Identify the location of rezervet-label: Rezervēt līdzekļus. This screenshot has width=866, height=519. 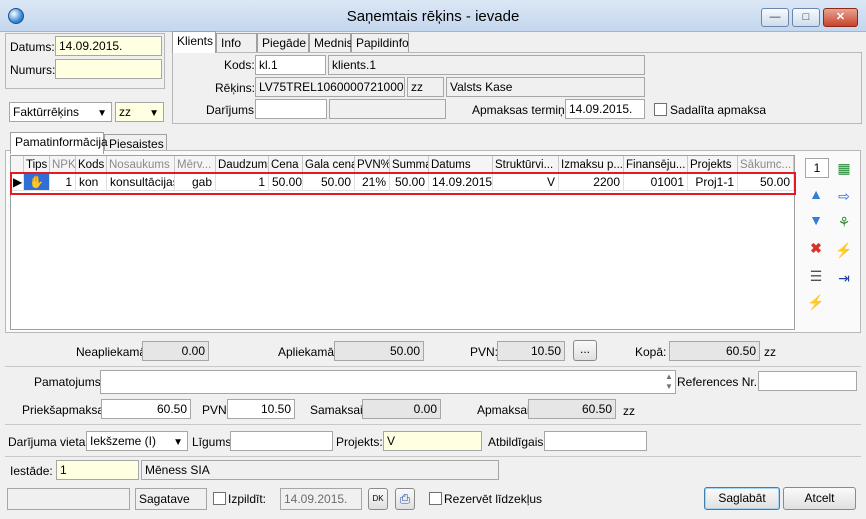
(493, 499).